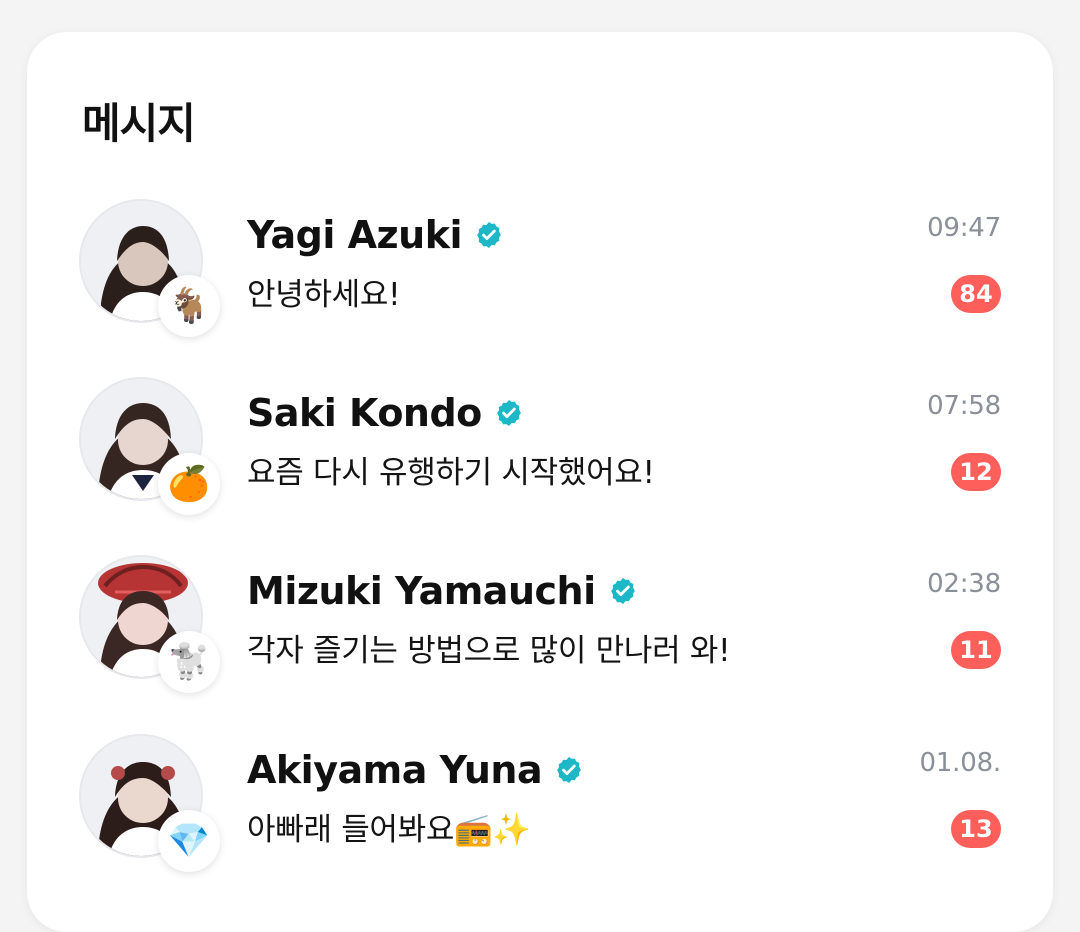 This screenshot has height=932, width=1080. What do you see at coordinates (364, 413) in the screenshot?
I see `contact-name: Saki Kondo` at bounding box center [364, 413].